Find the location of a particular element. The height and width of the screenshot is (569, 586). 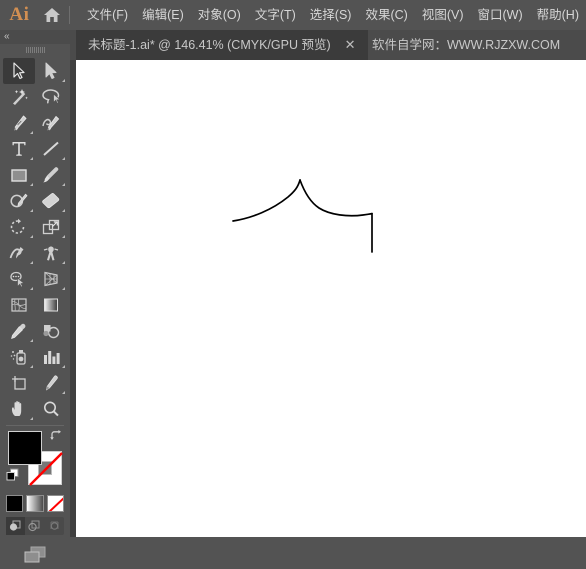

direct-selection-tool is located at coordinates (51, 71).